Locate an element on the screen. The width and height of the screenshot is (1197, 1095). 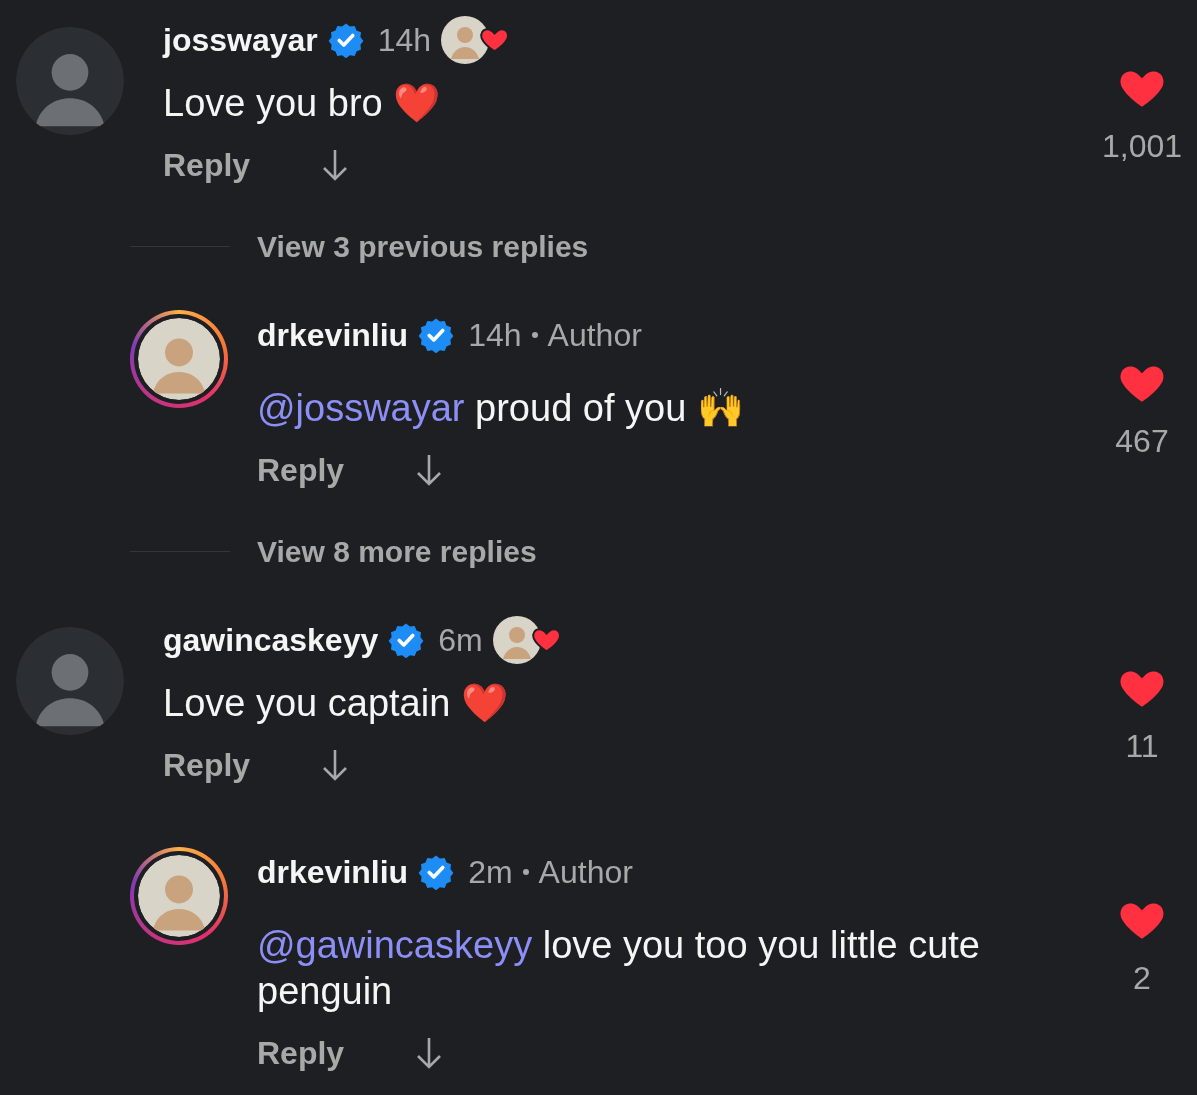
mention-link: @gawincaskeyy is located at coordinates (395, 945).